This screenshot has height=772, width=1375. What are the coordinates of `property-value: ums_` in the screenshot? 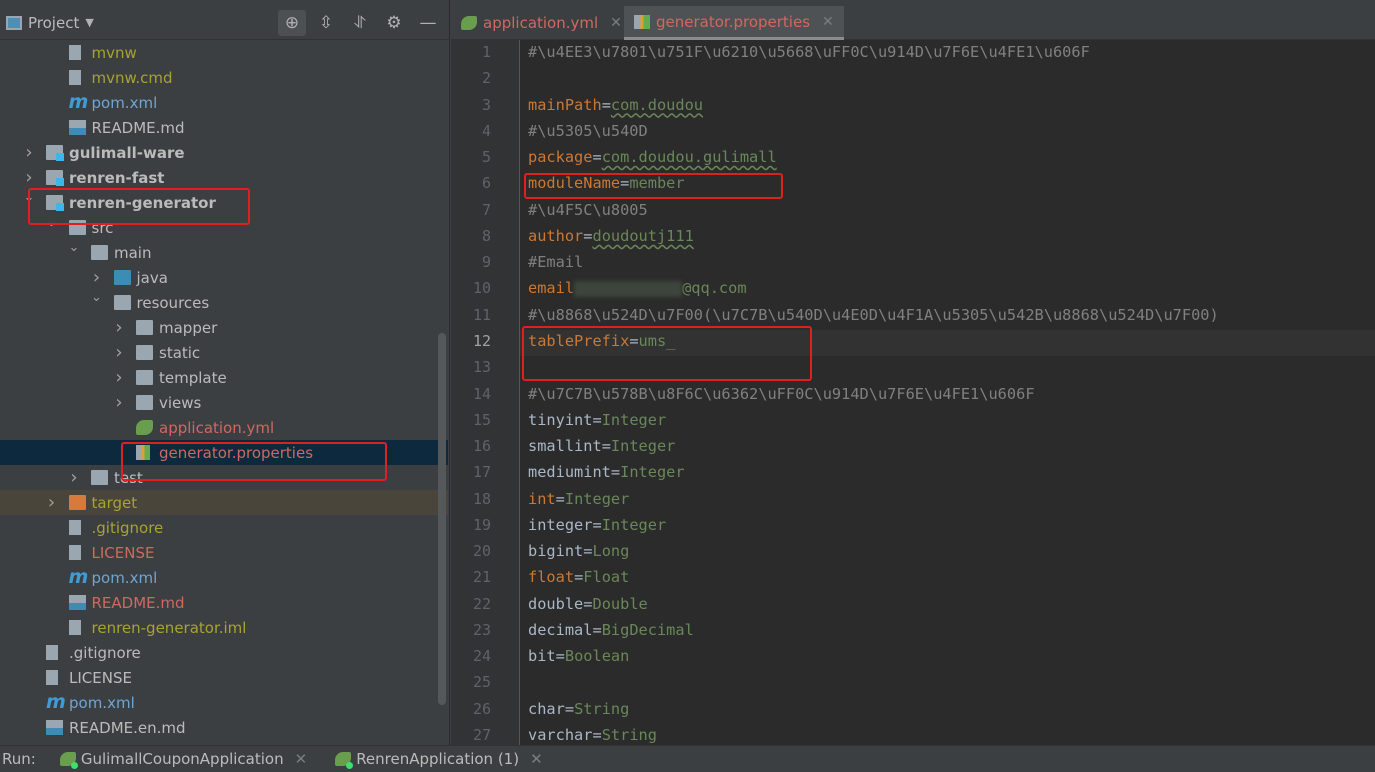 It's located at (657, 340).